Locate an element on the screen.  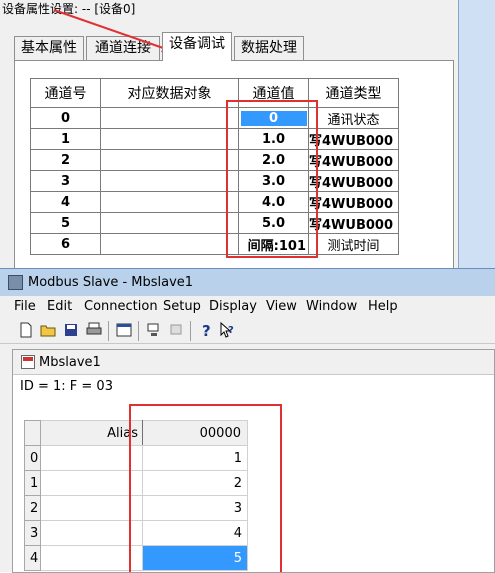
window-title: Modbus Slave - Mbslave1 is located at coordinates (111, 282).